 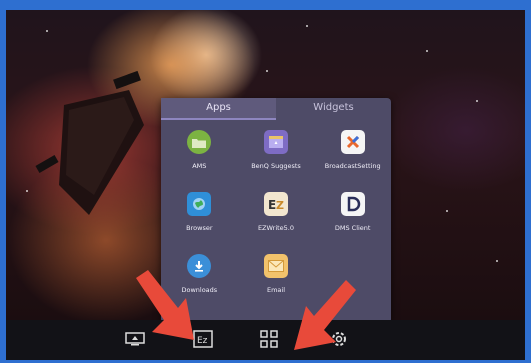 What do you see at coordinates (352, 166) in the screenshot?
I see `app-label: BroadcastSetting` at bounding box center [352, 166].